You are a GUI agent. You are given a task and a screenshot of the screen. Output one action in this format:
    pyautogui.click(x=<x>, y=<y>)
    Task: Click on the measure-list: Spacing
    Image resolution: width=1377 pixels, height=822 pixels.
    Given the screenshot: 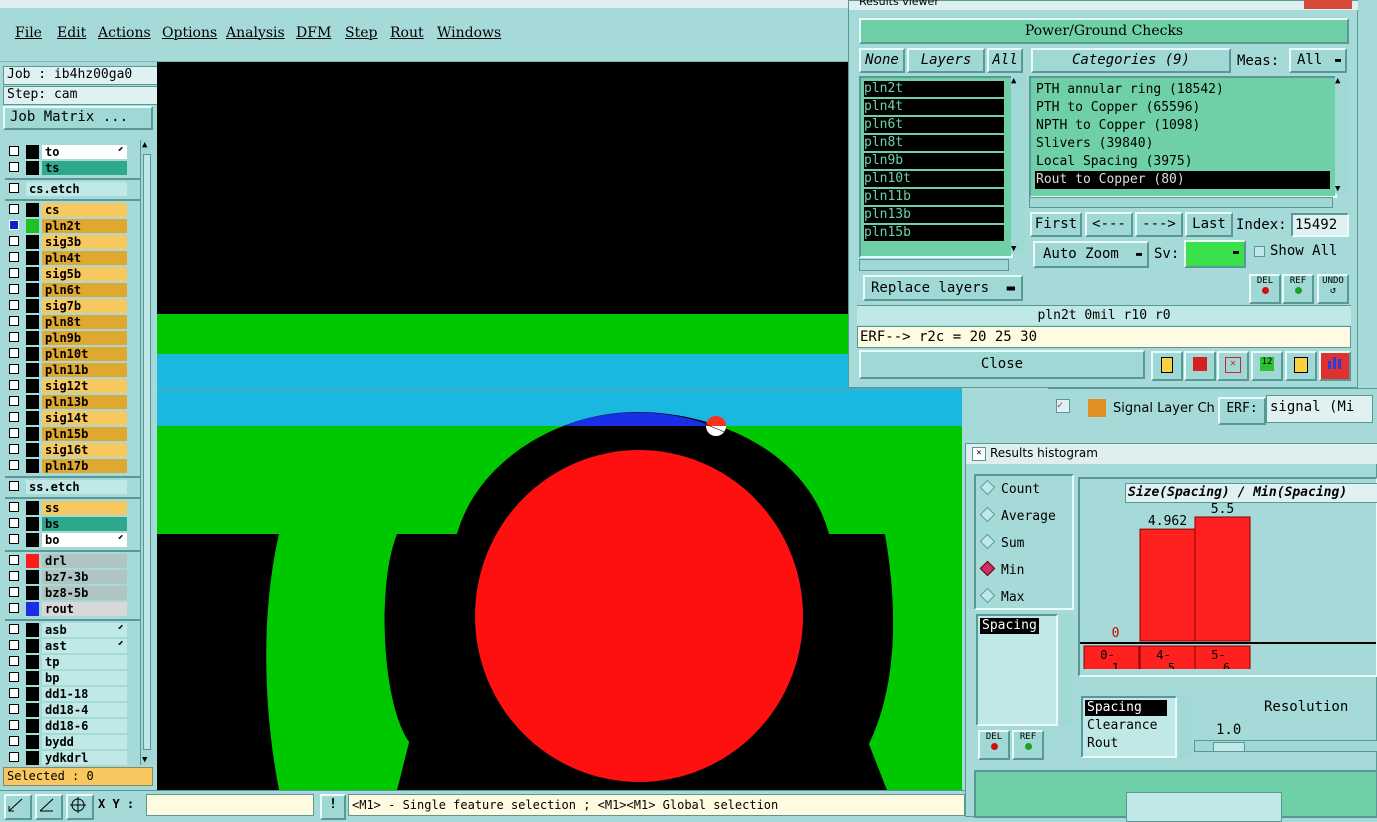 What is the action you would take?
    pyautogui.click(x=1017, y=670)
    